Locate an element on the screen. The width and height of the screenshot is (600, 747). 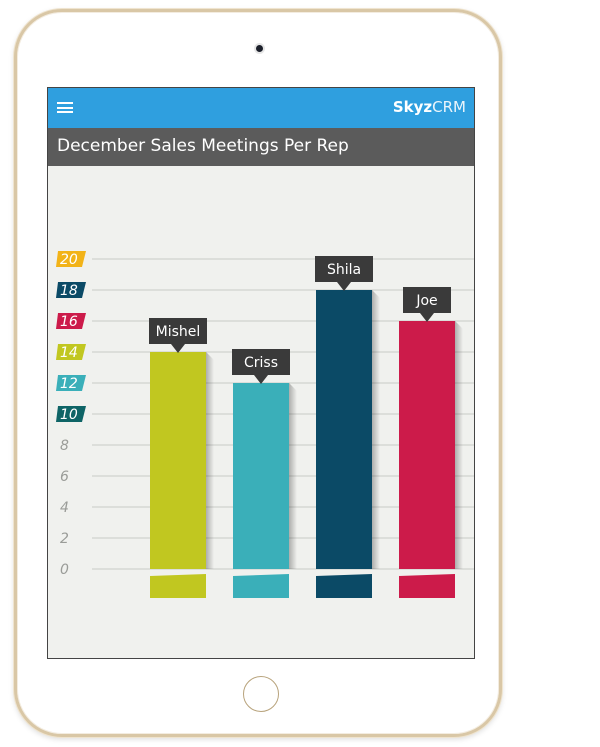
y-tick-label: 14 is located at coordinates (69, 353).